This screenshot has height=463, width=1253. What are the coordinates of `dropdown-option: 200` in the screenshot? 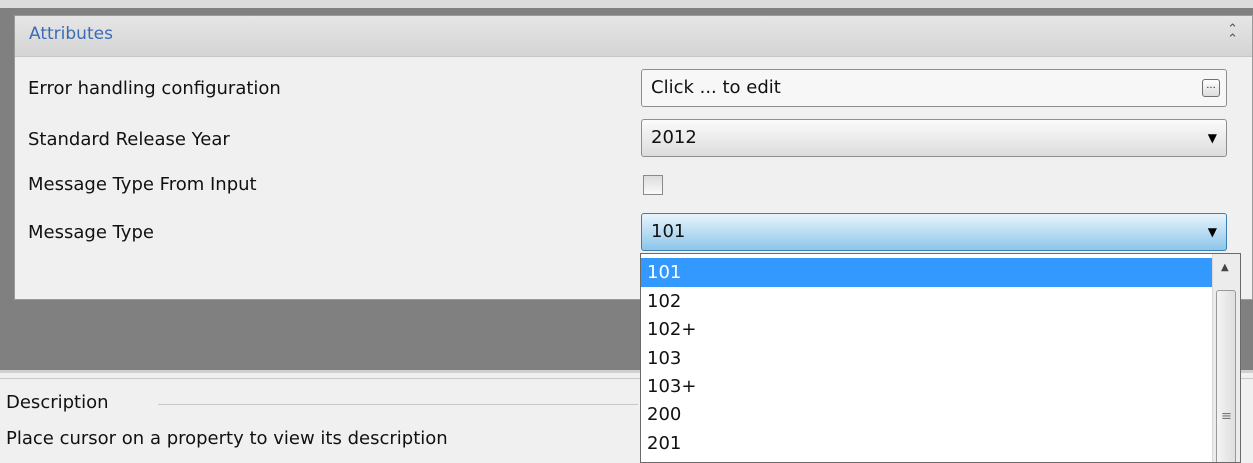 It's located at (927, 414).